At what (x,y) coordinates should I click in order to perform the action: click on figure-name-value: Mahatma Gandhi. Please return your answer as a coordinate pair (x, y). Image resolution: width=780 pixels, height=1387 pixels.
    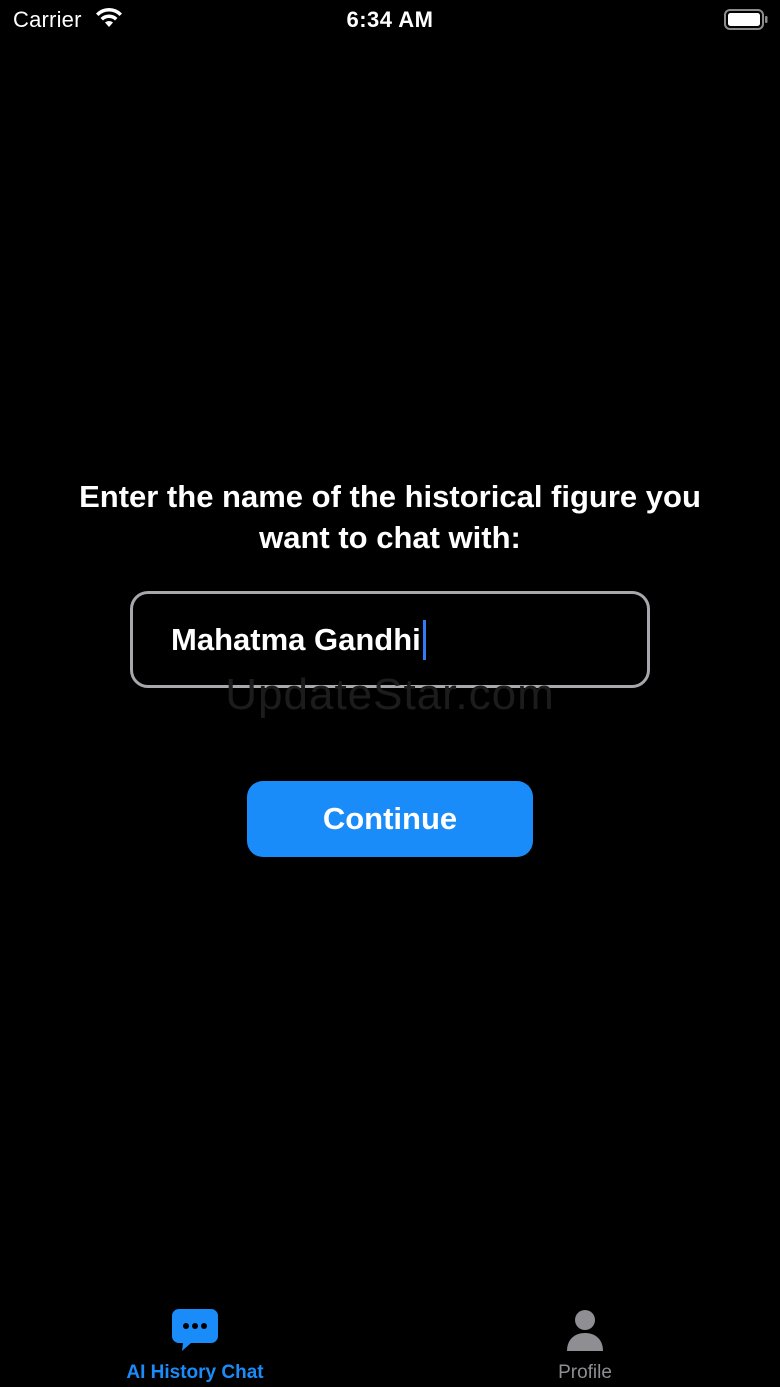
    Looking at the image, I should click on (296, 639).